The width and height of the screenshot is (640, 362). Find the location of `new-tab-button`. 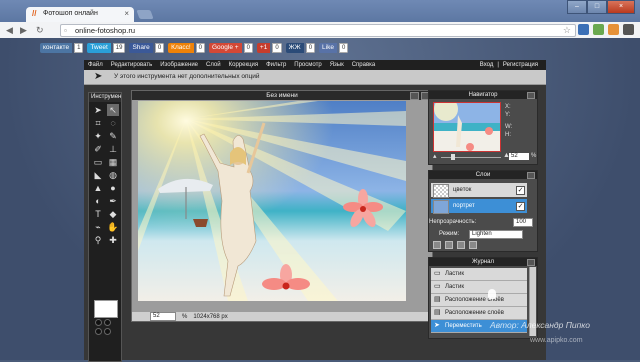

new-tab-button is located at coordinates (145, 14).